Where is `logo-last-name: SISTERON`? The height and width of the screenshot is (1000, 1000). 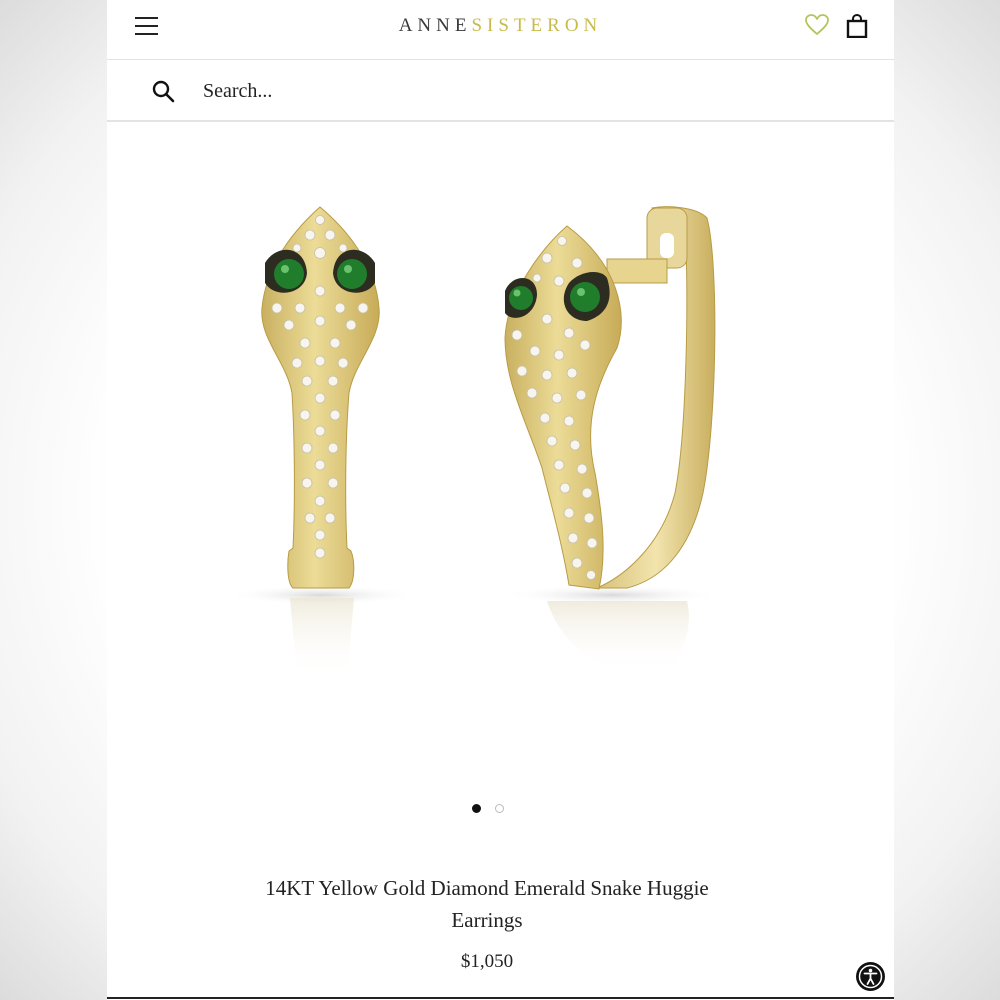 logo-last-name: SISTERON is located at coordinates (537, 25).